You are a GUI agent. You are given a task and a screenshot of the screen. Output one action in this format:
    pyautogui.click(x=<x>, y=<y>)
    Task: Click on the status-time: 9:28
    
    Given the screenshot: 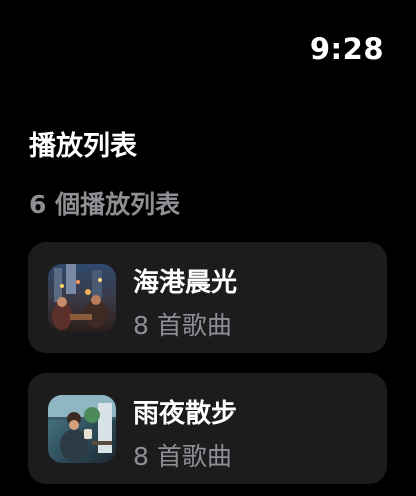 What is the action you would take?
    pyautogui.click(x=346, y=49)
    